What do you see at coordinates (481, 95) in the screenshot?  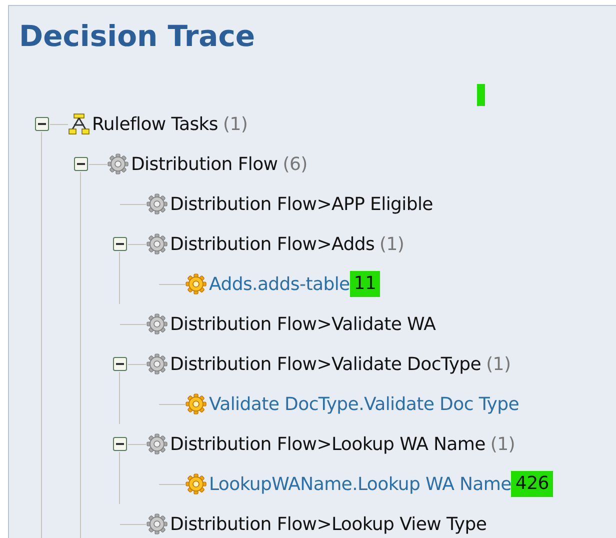 I see `highlight-mark` at bounding box center [481, 95].